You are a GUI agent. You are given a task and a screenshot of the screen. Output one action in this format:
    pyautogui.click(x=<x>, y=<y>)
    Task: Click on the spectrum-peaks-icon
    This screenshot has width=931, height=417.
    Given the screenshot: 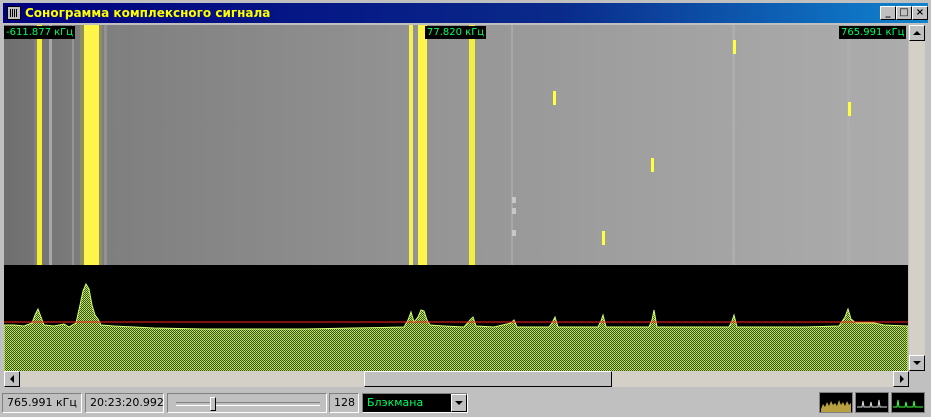 What is the action you would take?
    pyautogui.click(x=872, y=403)
    